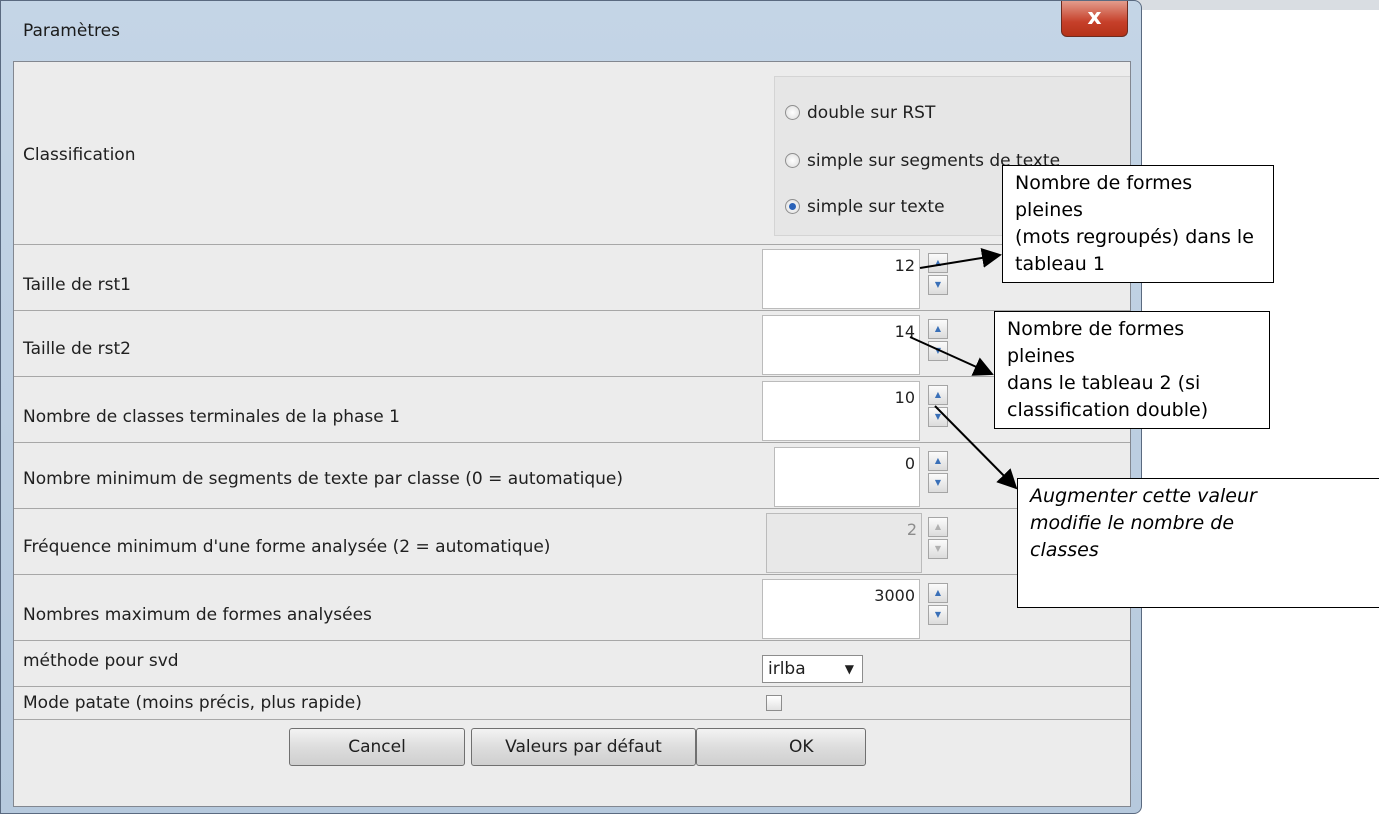  What do you see at coordinates (976, 447) in the screenshot?
I see `arrow-terminal-classes` at bounding box center [976, 447].